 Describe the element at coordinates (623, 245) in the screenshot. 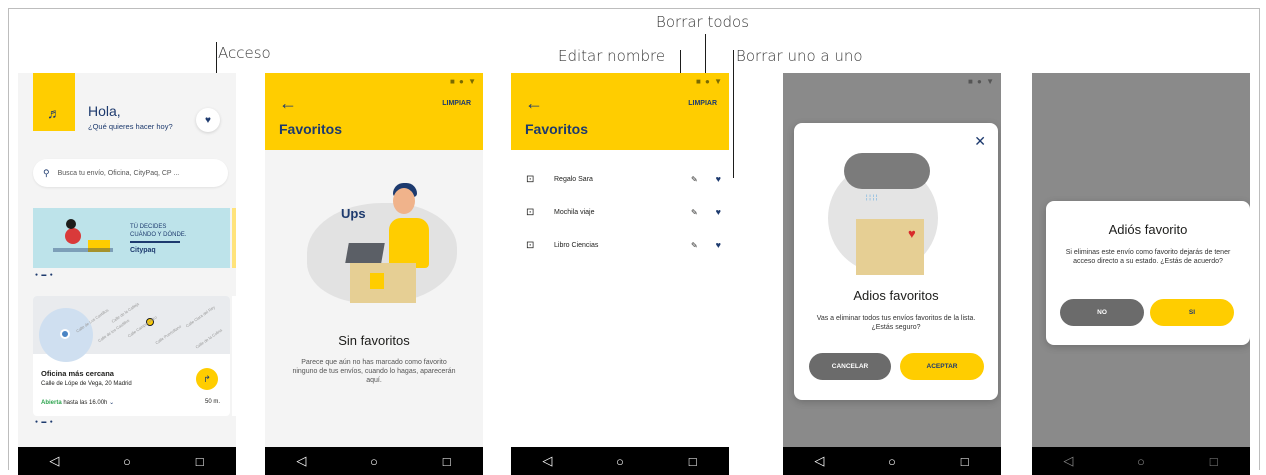

I see `list-item: ⊡ Libro Ciencias ✎ ♥` at that location.